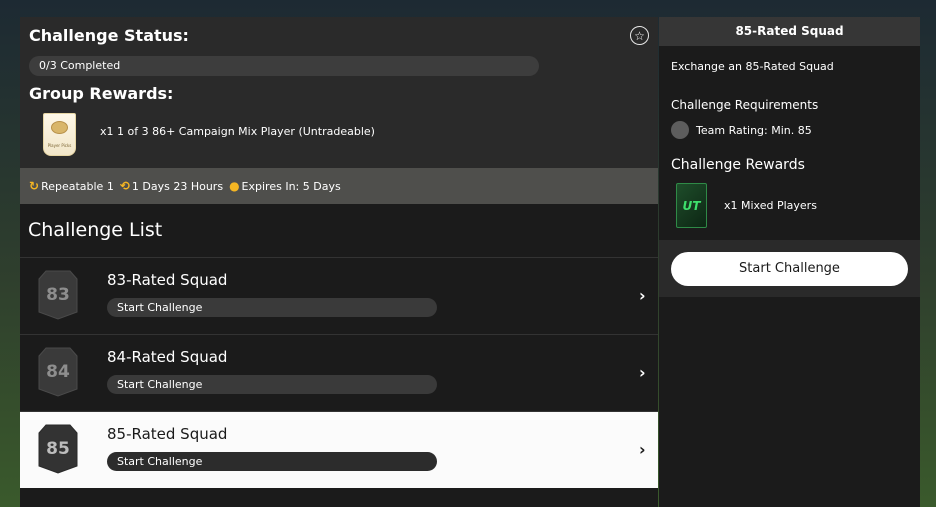  Describe the element at coordinates (752, 66) in the screenshot. I see `detail-description: Exchange an 85-Rated Squad` at that location.